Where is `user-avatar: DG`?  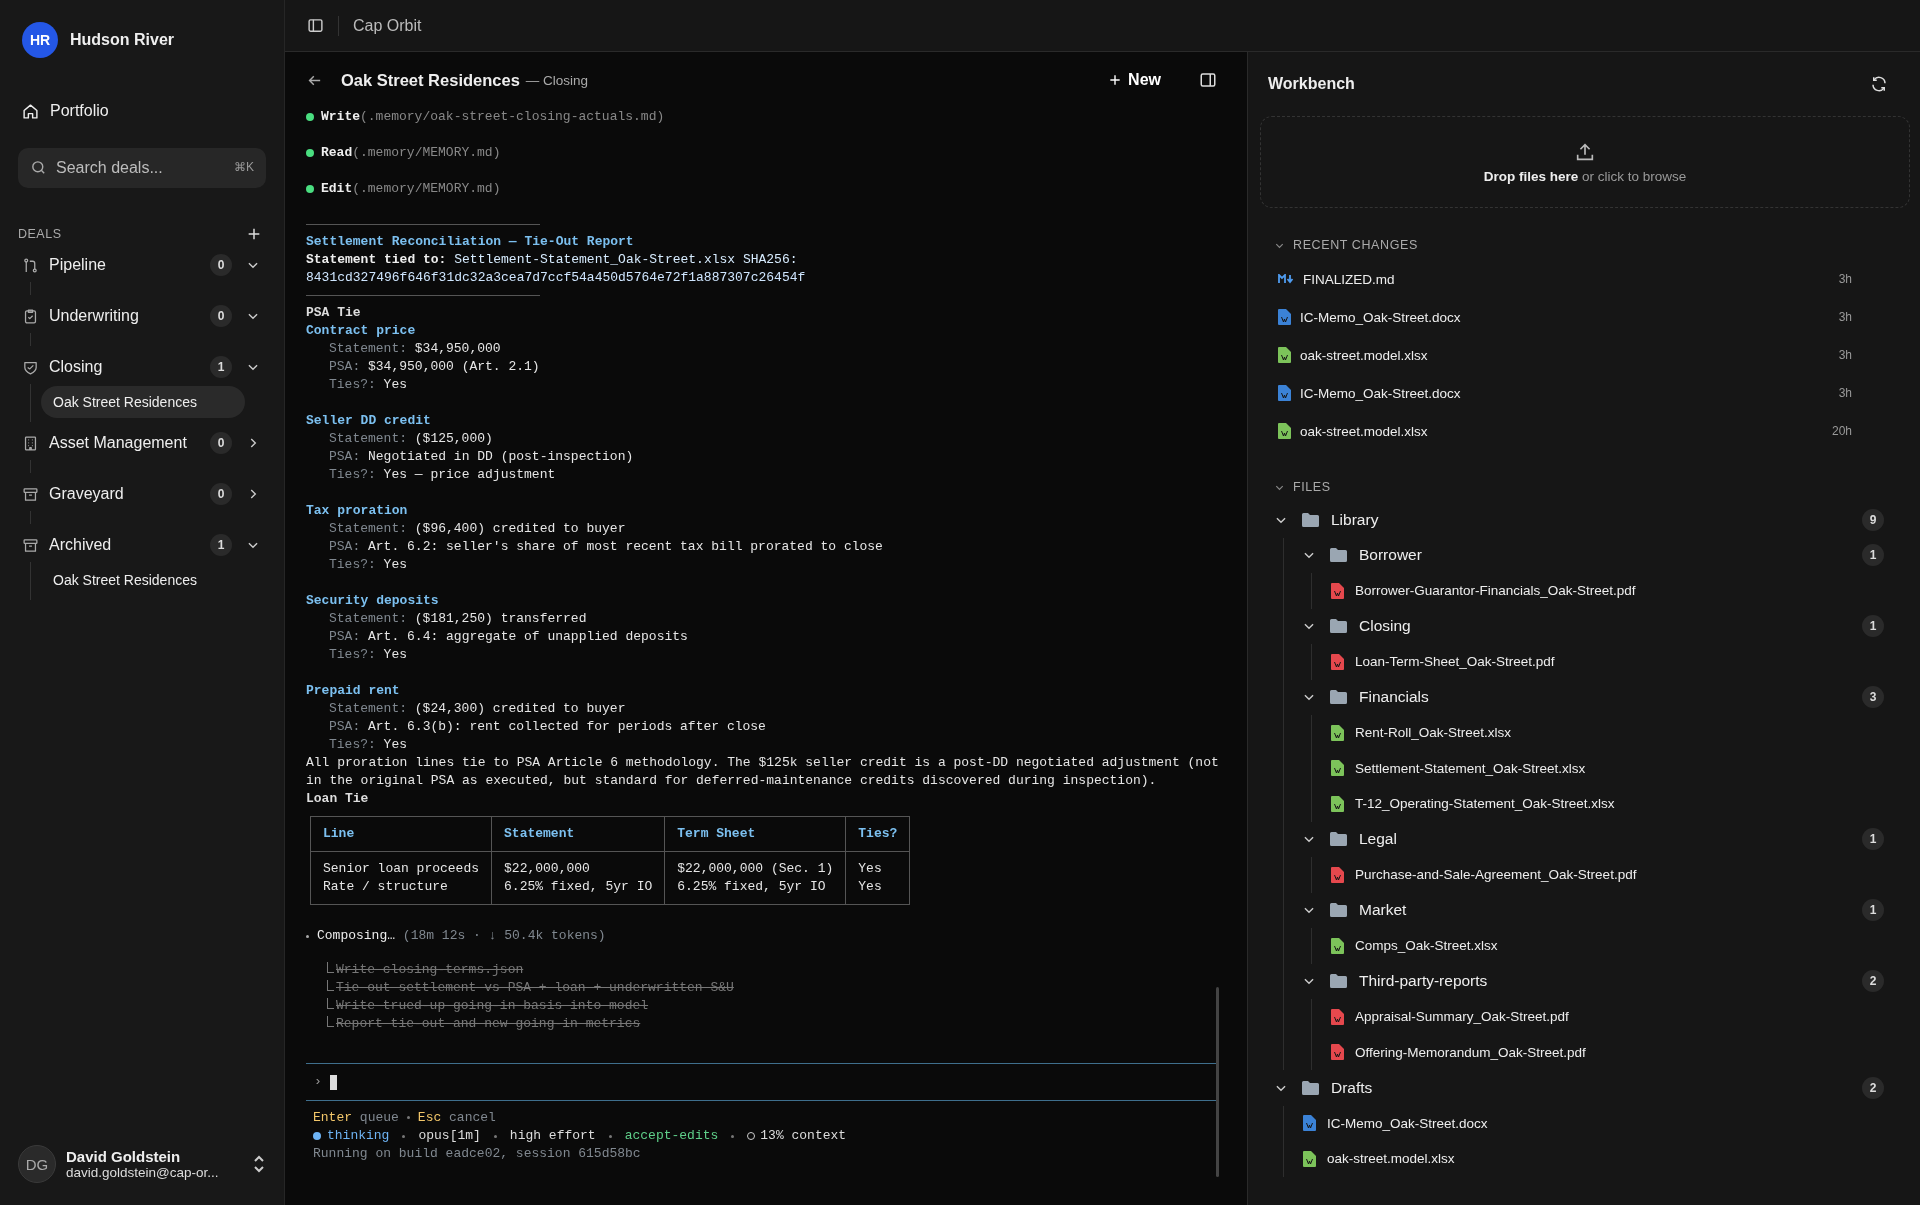 user-avatar: DG is located at coordinates (37, 1164).